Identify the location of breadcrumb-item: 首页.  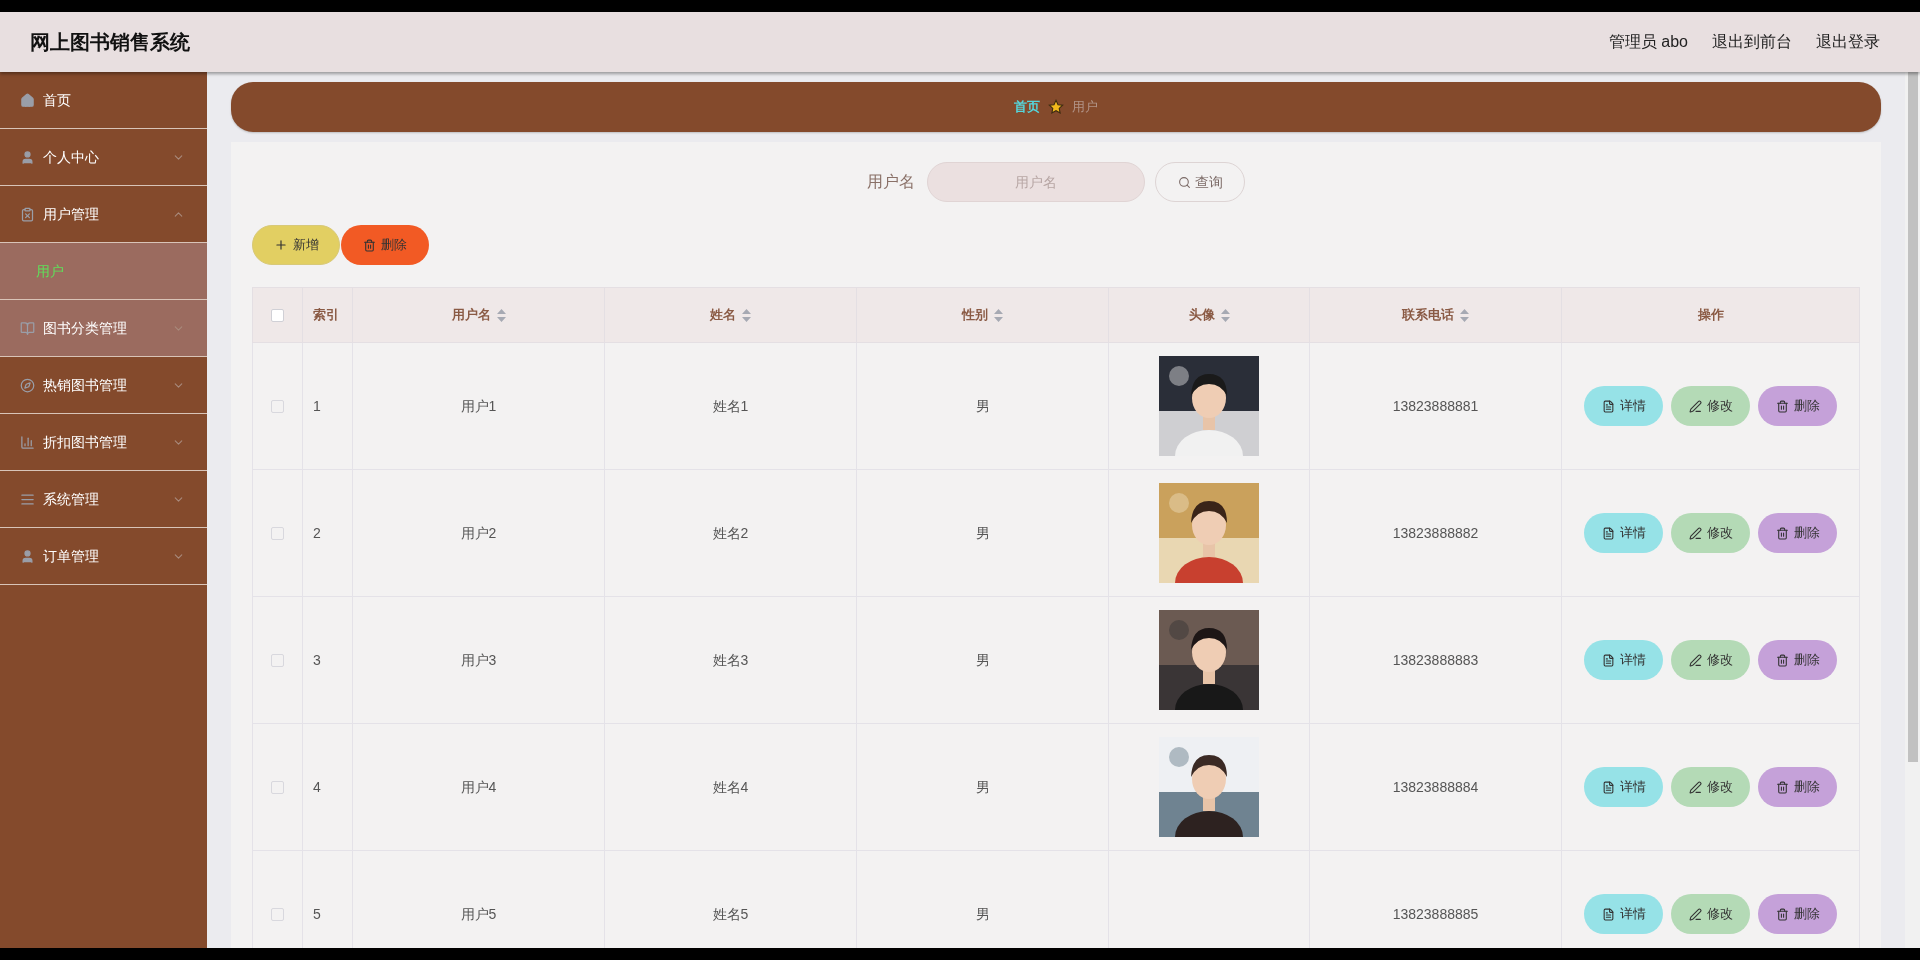
(1027, 107).